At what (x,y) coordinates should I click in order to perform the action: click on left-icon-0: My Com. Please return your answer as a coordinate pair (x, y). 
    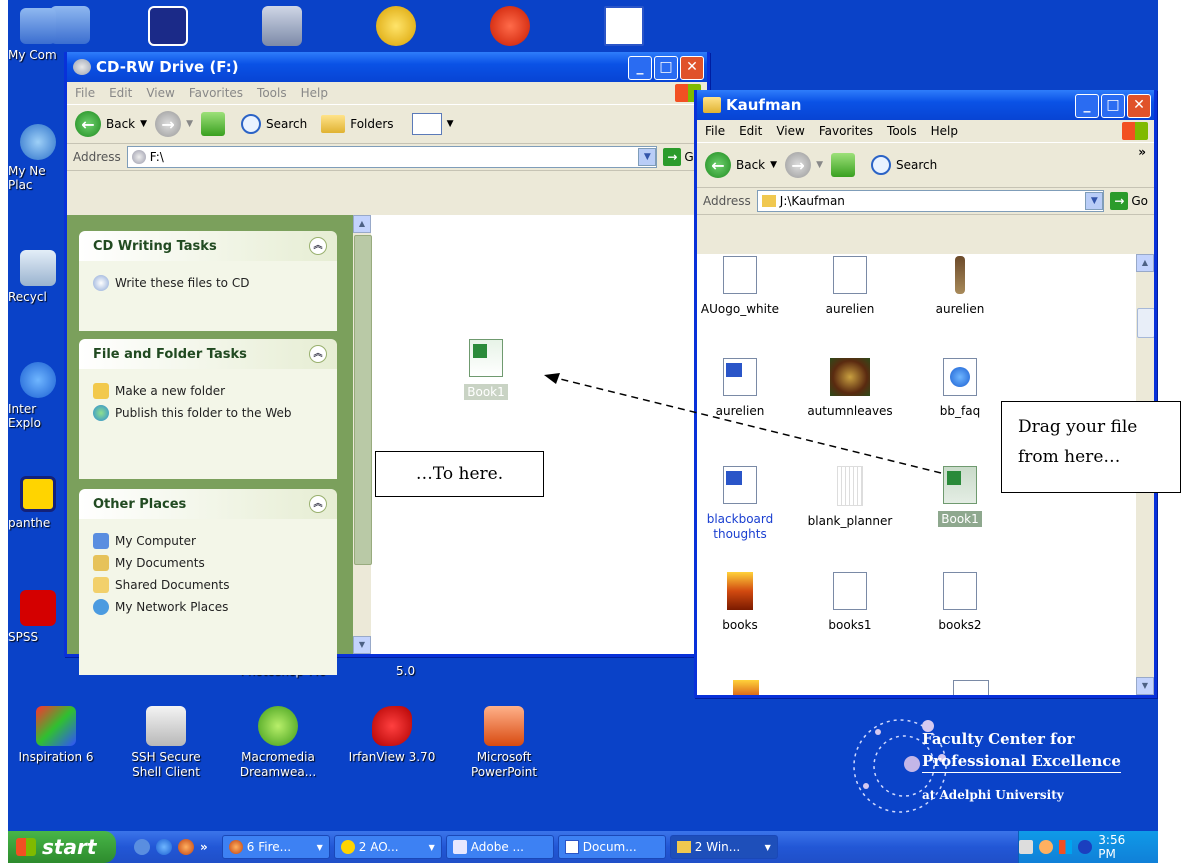
    Looking at the image, I should click on (38, 35).